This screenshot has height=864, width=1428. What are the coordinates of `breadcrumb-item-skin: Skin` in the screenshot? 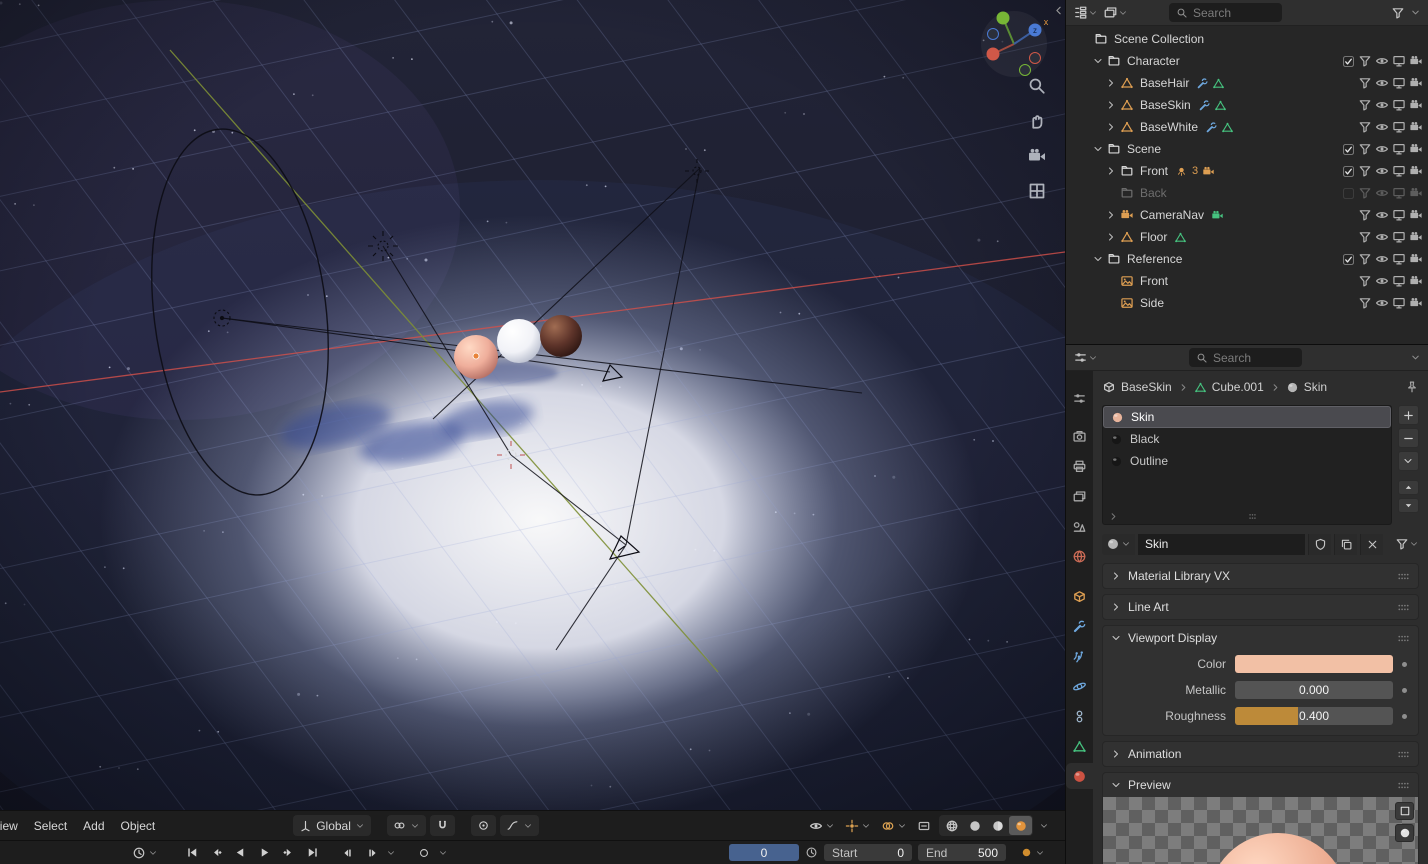 It's located at (1307, 387).